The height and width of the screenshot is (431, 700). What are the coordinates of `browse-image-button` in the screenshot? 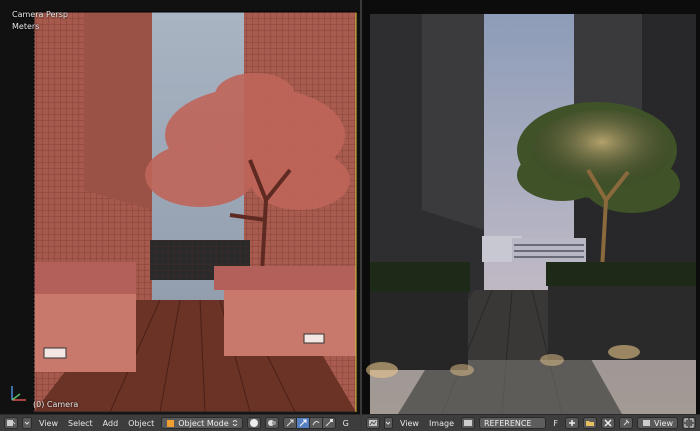 It's located at (468, 423).